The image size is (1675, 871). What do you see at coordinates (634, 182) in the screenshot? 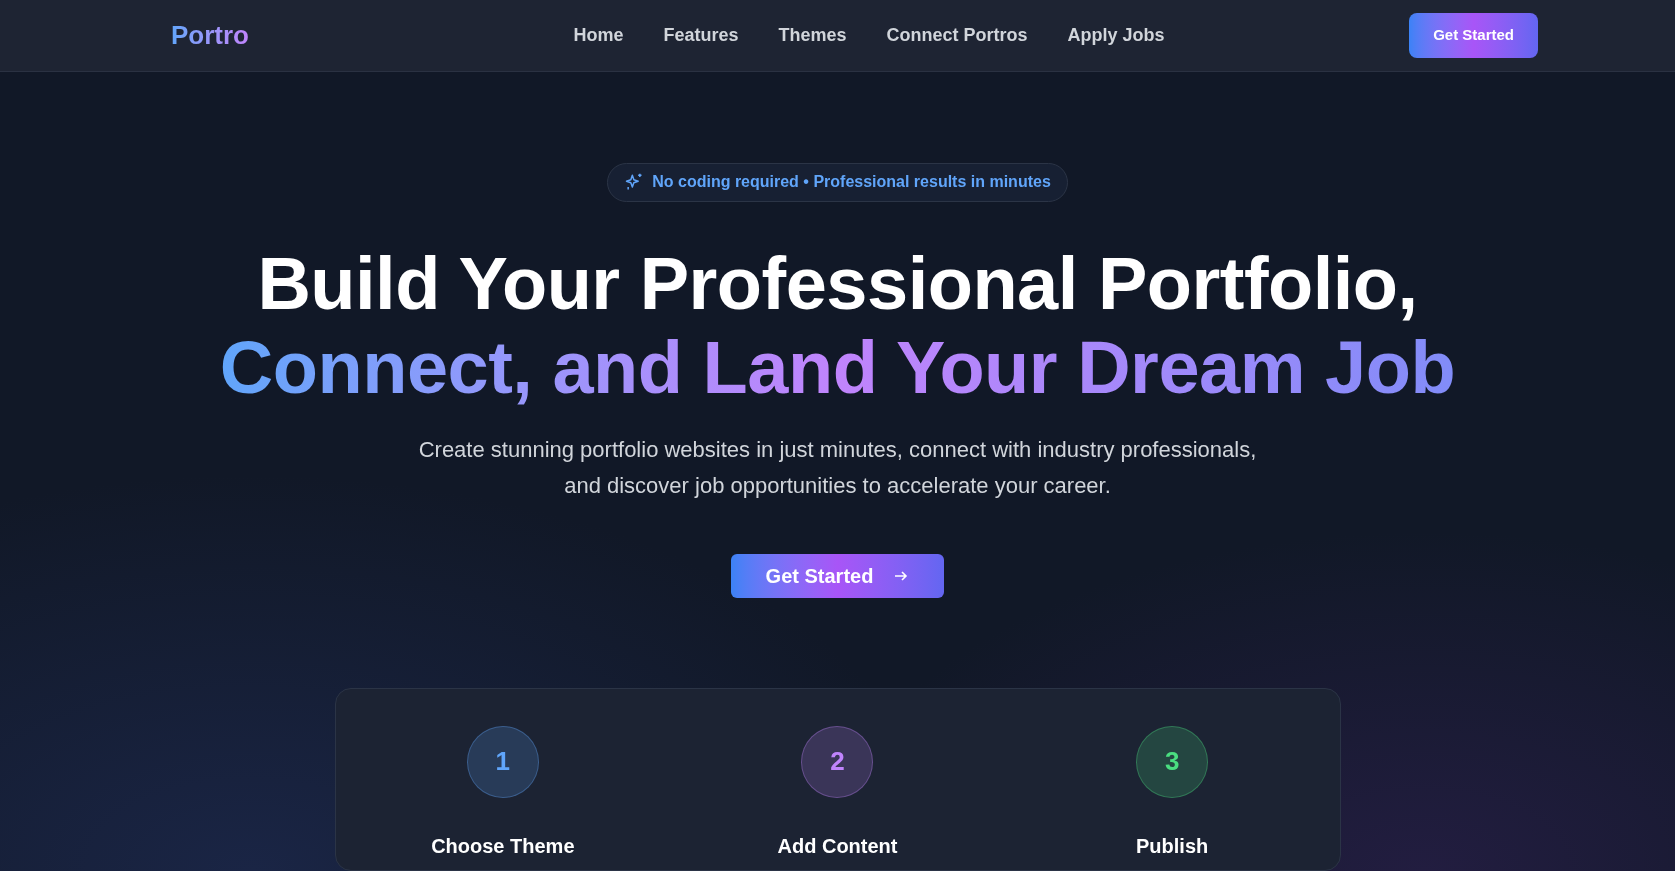
I see `sparkles-icon` at bounding box center [634, 182].